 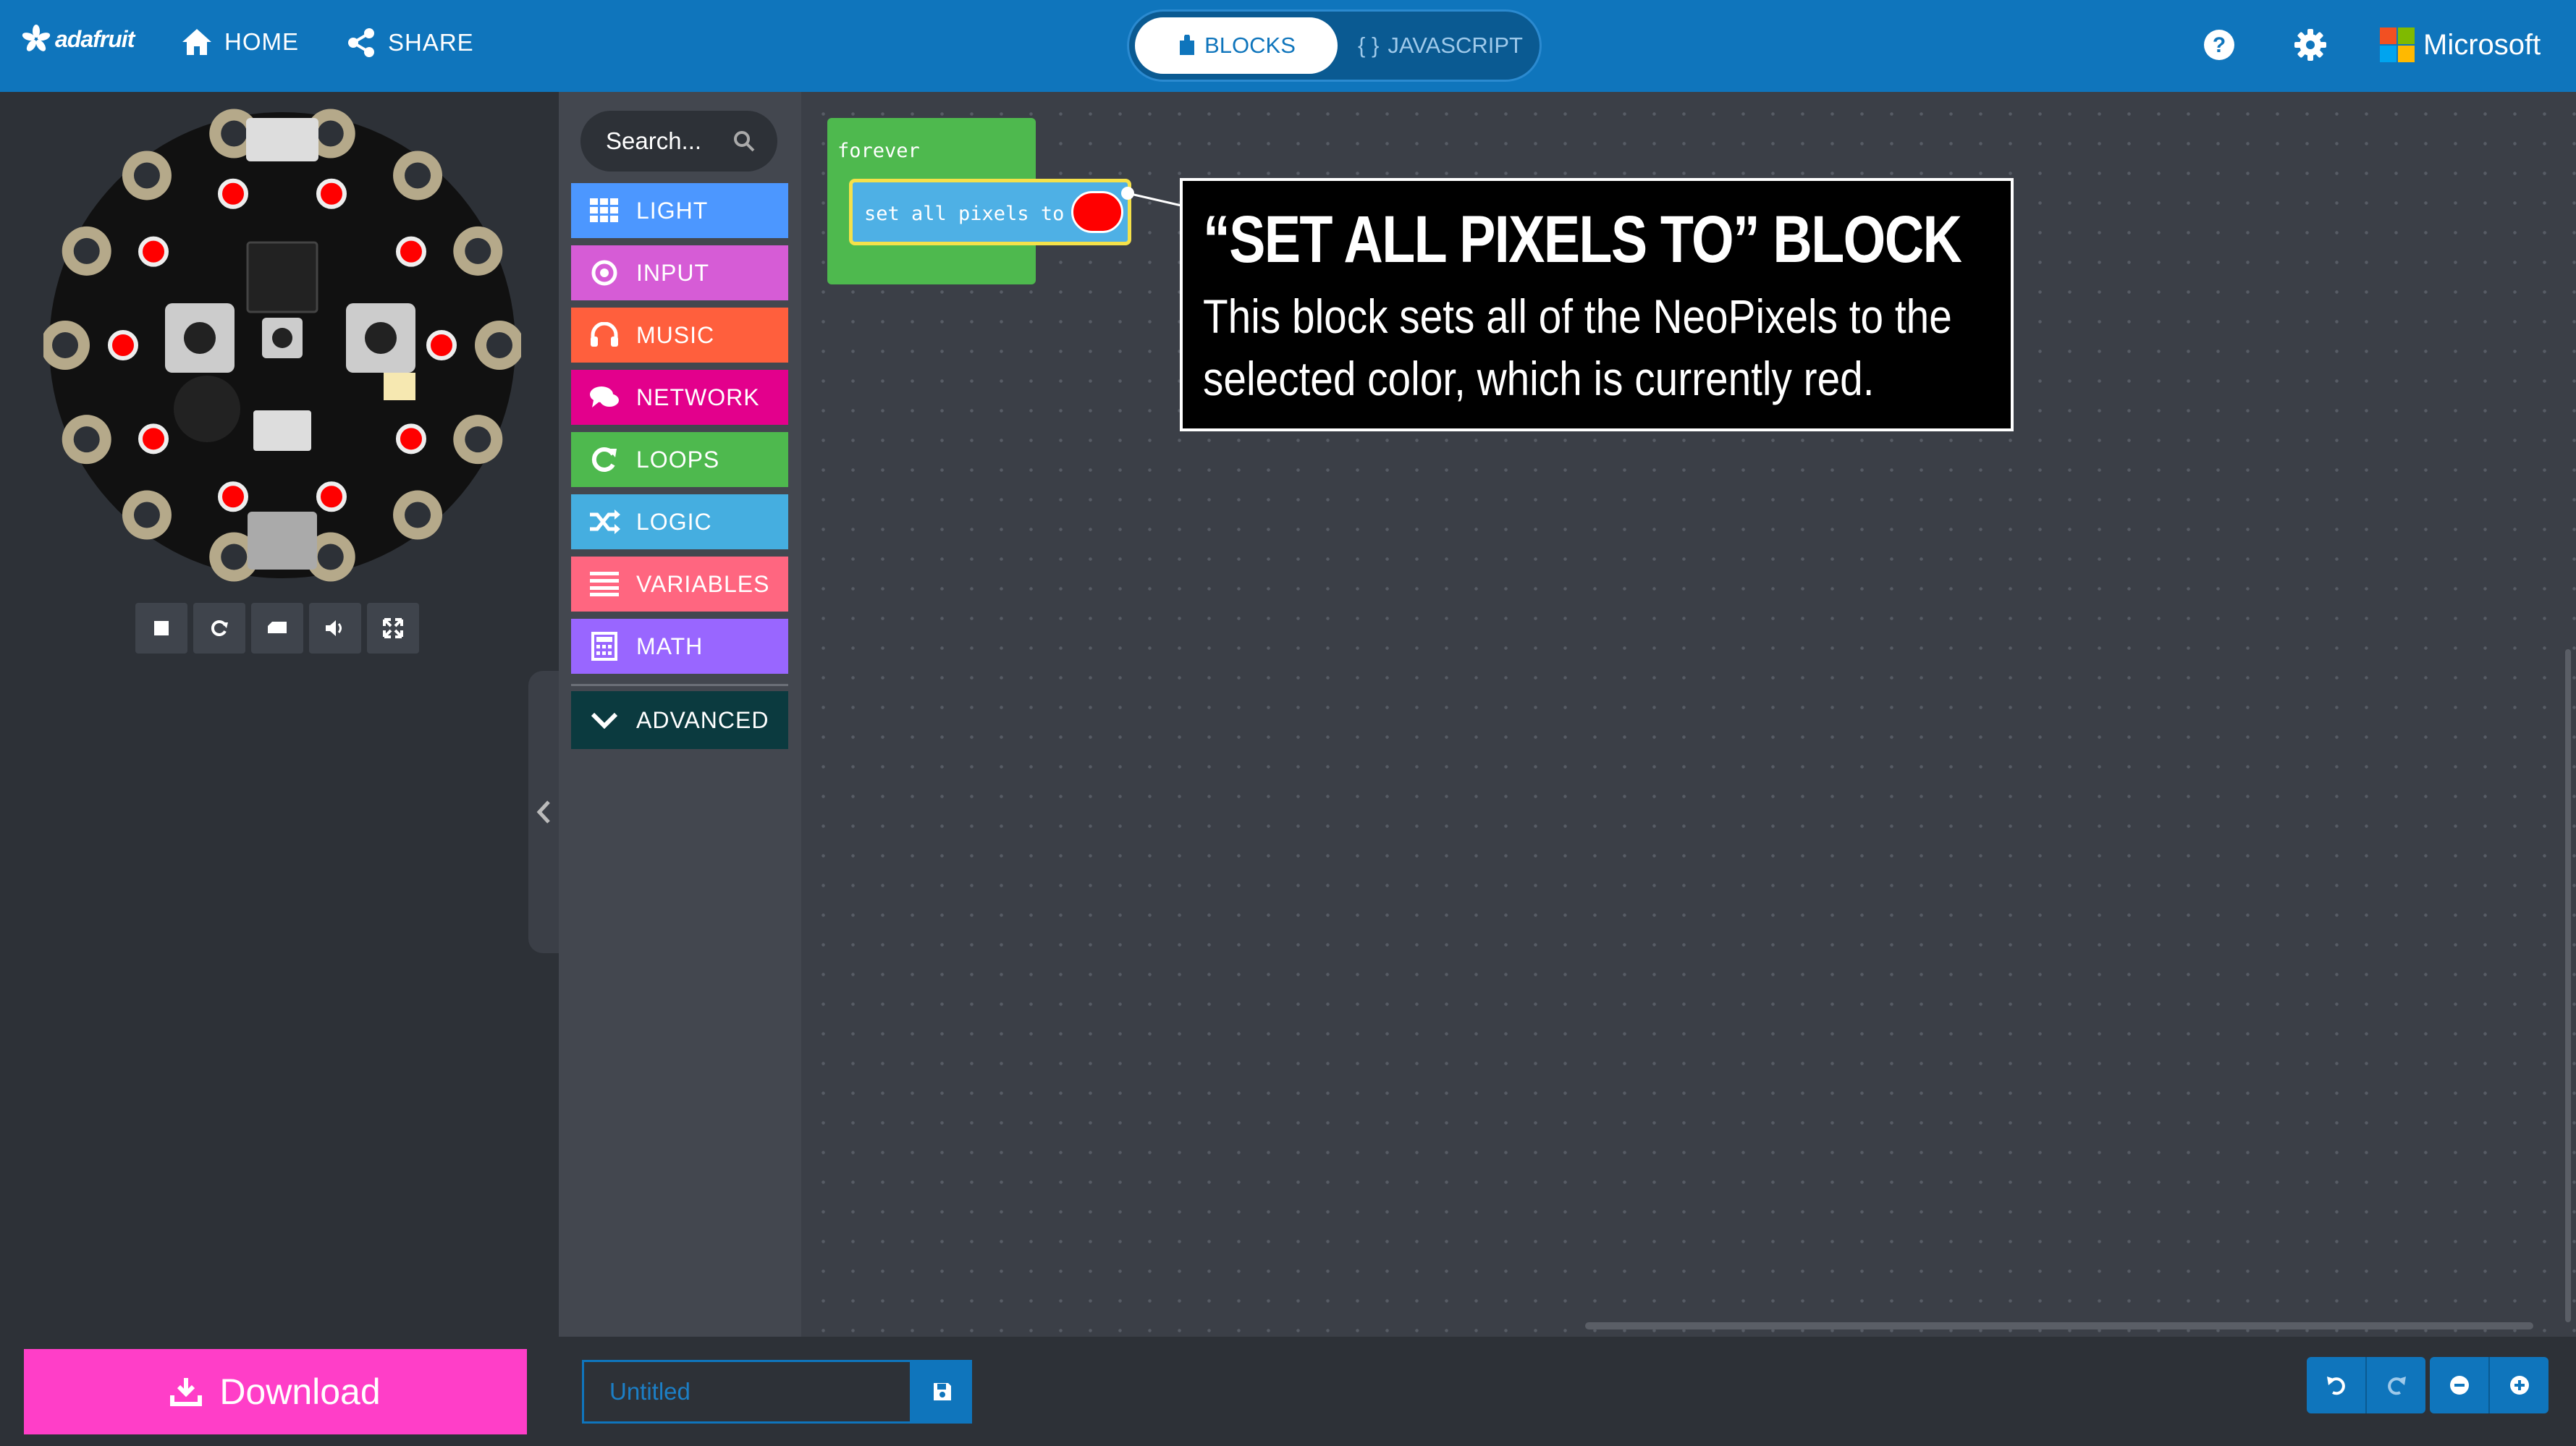 I want to click on horizontal-scrollbar, so click(x=2059, y=1325).